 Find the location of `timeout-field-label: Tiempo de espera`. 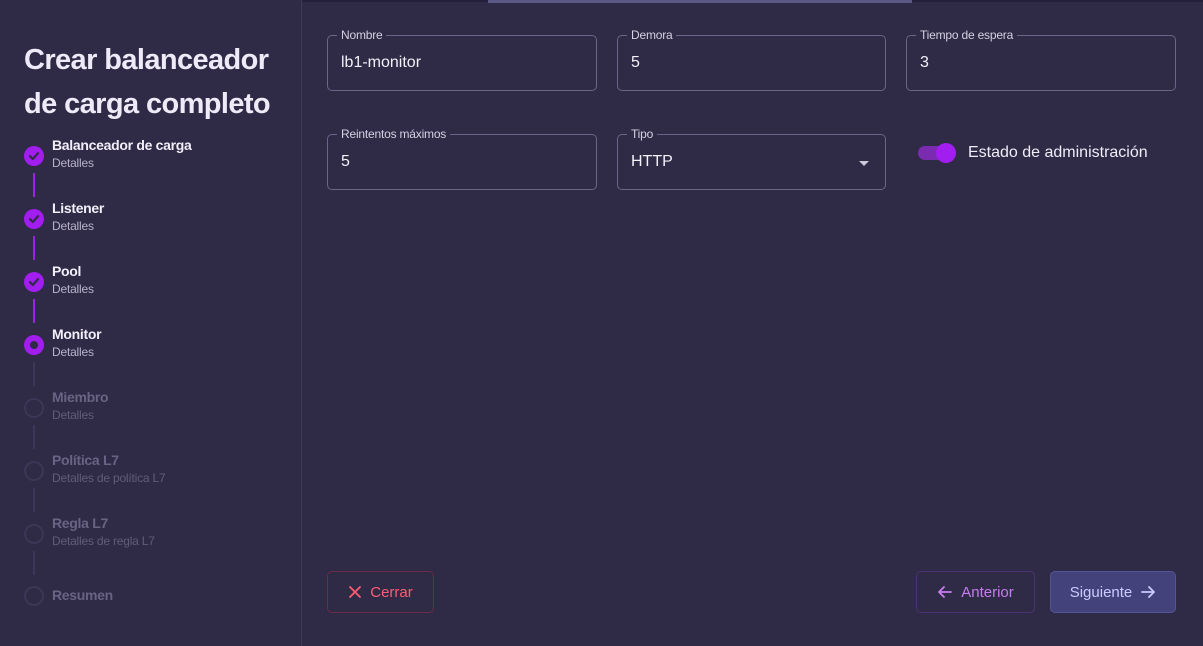

timeout-field-label: Tiempo de espera is located at coordinates (967, 35).